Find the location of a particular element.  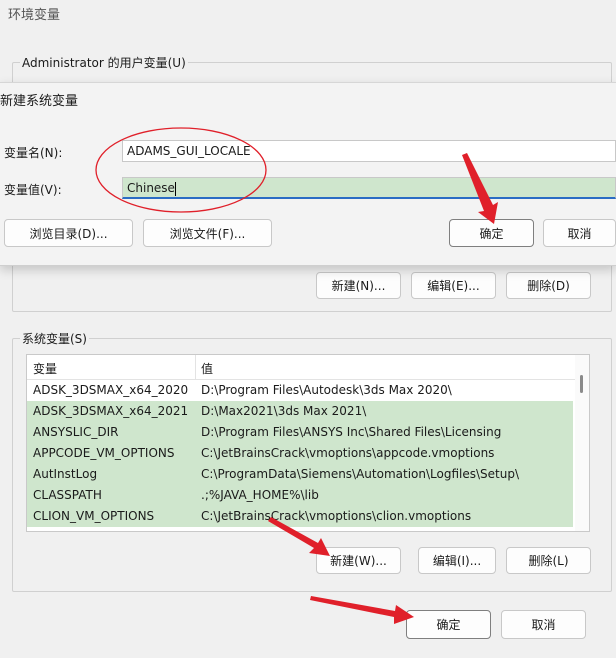

arrow-icon is located at coordinates (362, 610).